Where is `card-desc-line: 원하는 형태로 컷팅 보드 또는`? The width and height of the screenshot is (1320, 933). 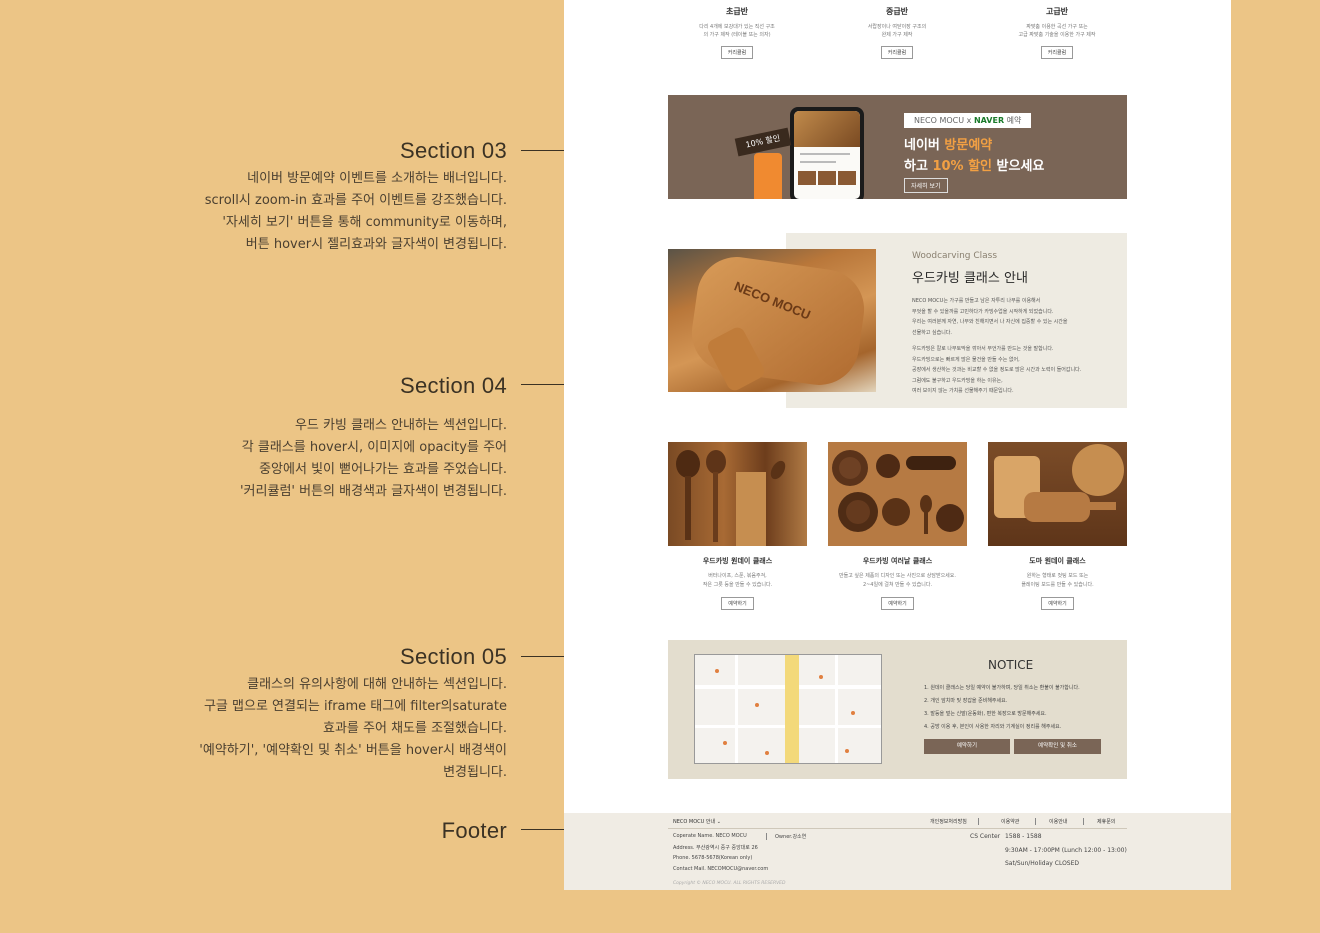
card-desc-line: 원하는 형태로 컷팅 보드 또는 is located at coordinates (1057, 576).